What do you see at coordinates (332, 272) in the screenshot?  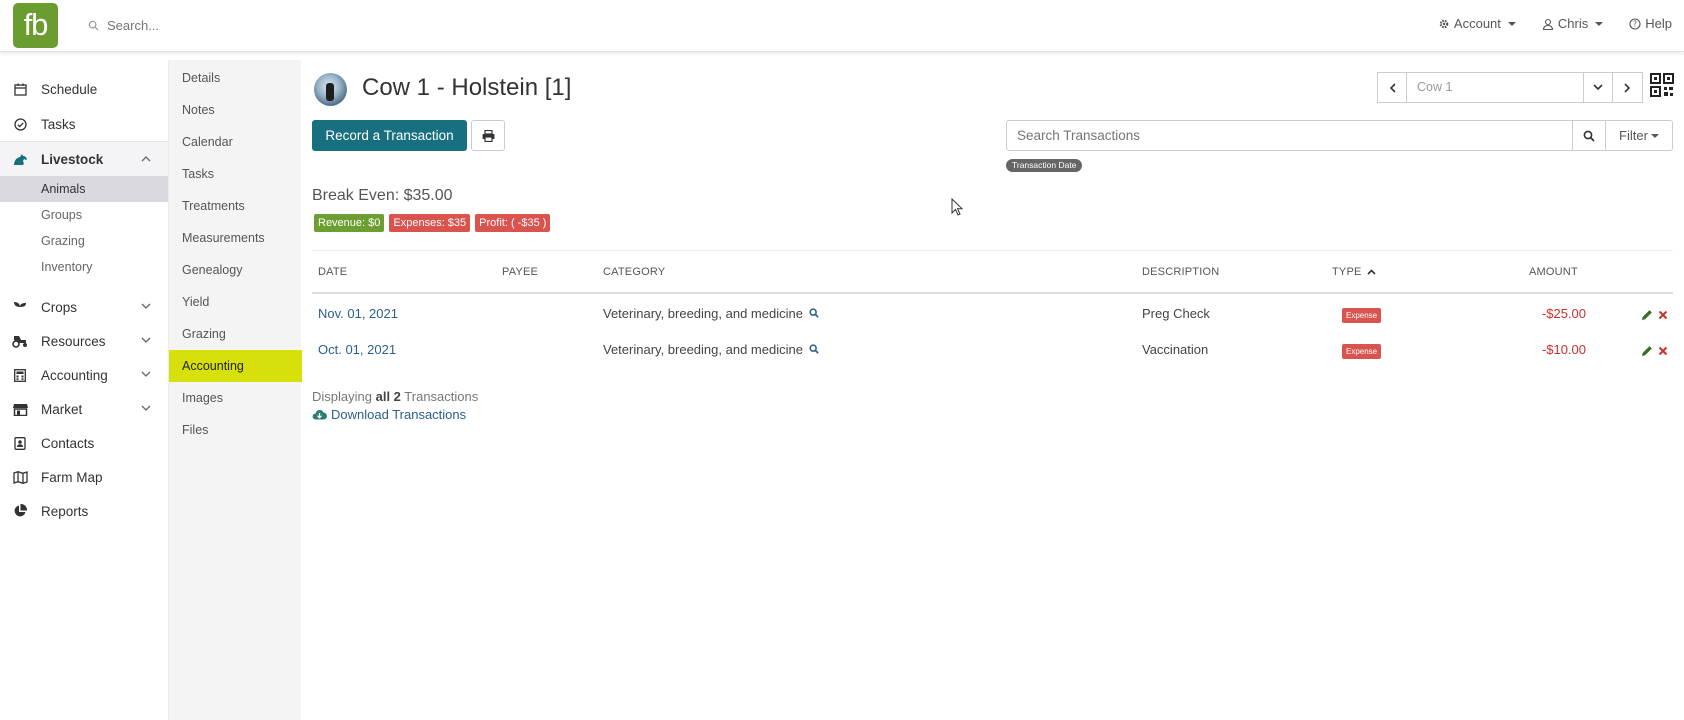 I see `column-date: DATE` at bounding box center [332, 272].